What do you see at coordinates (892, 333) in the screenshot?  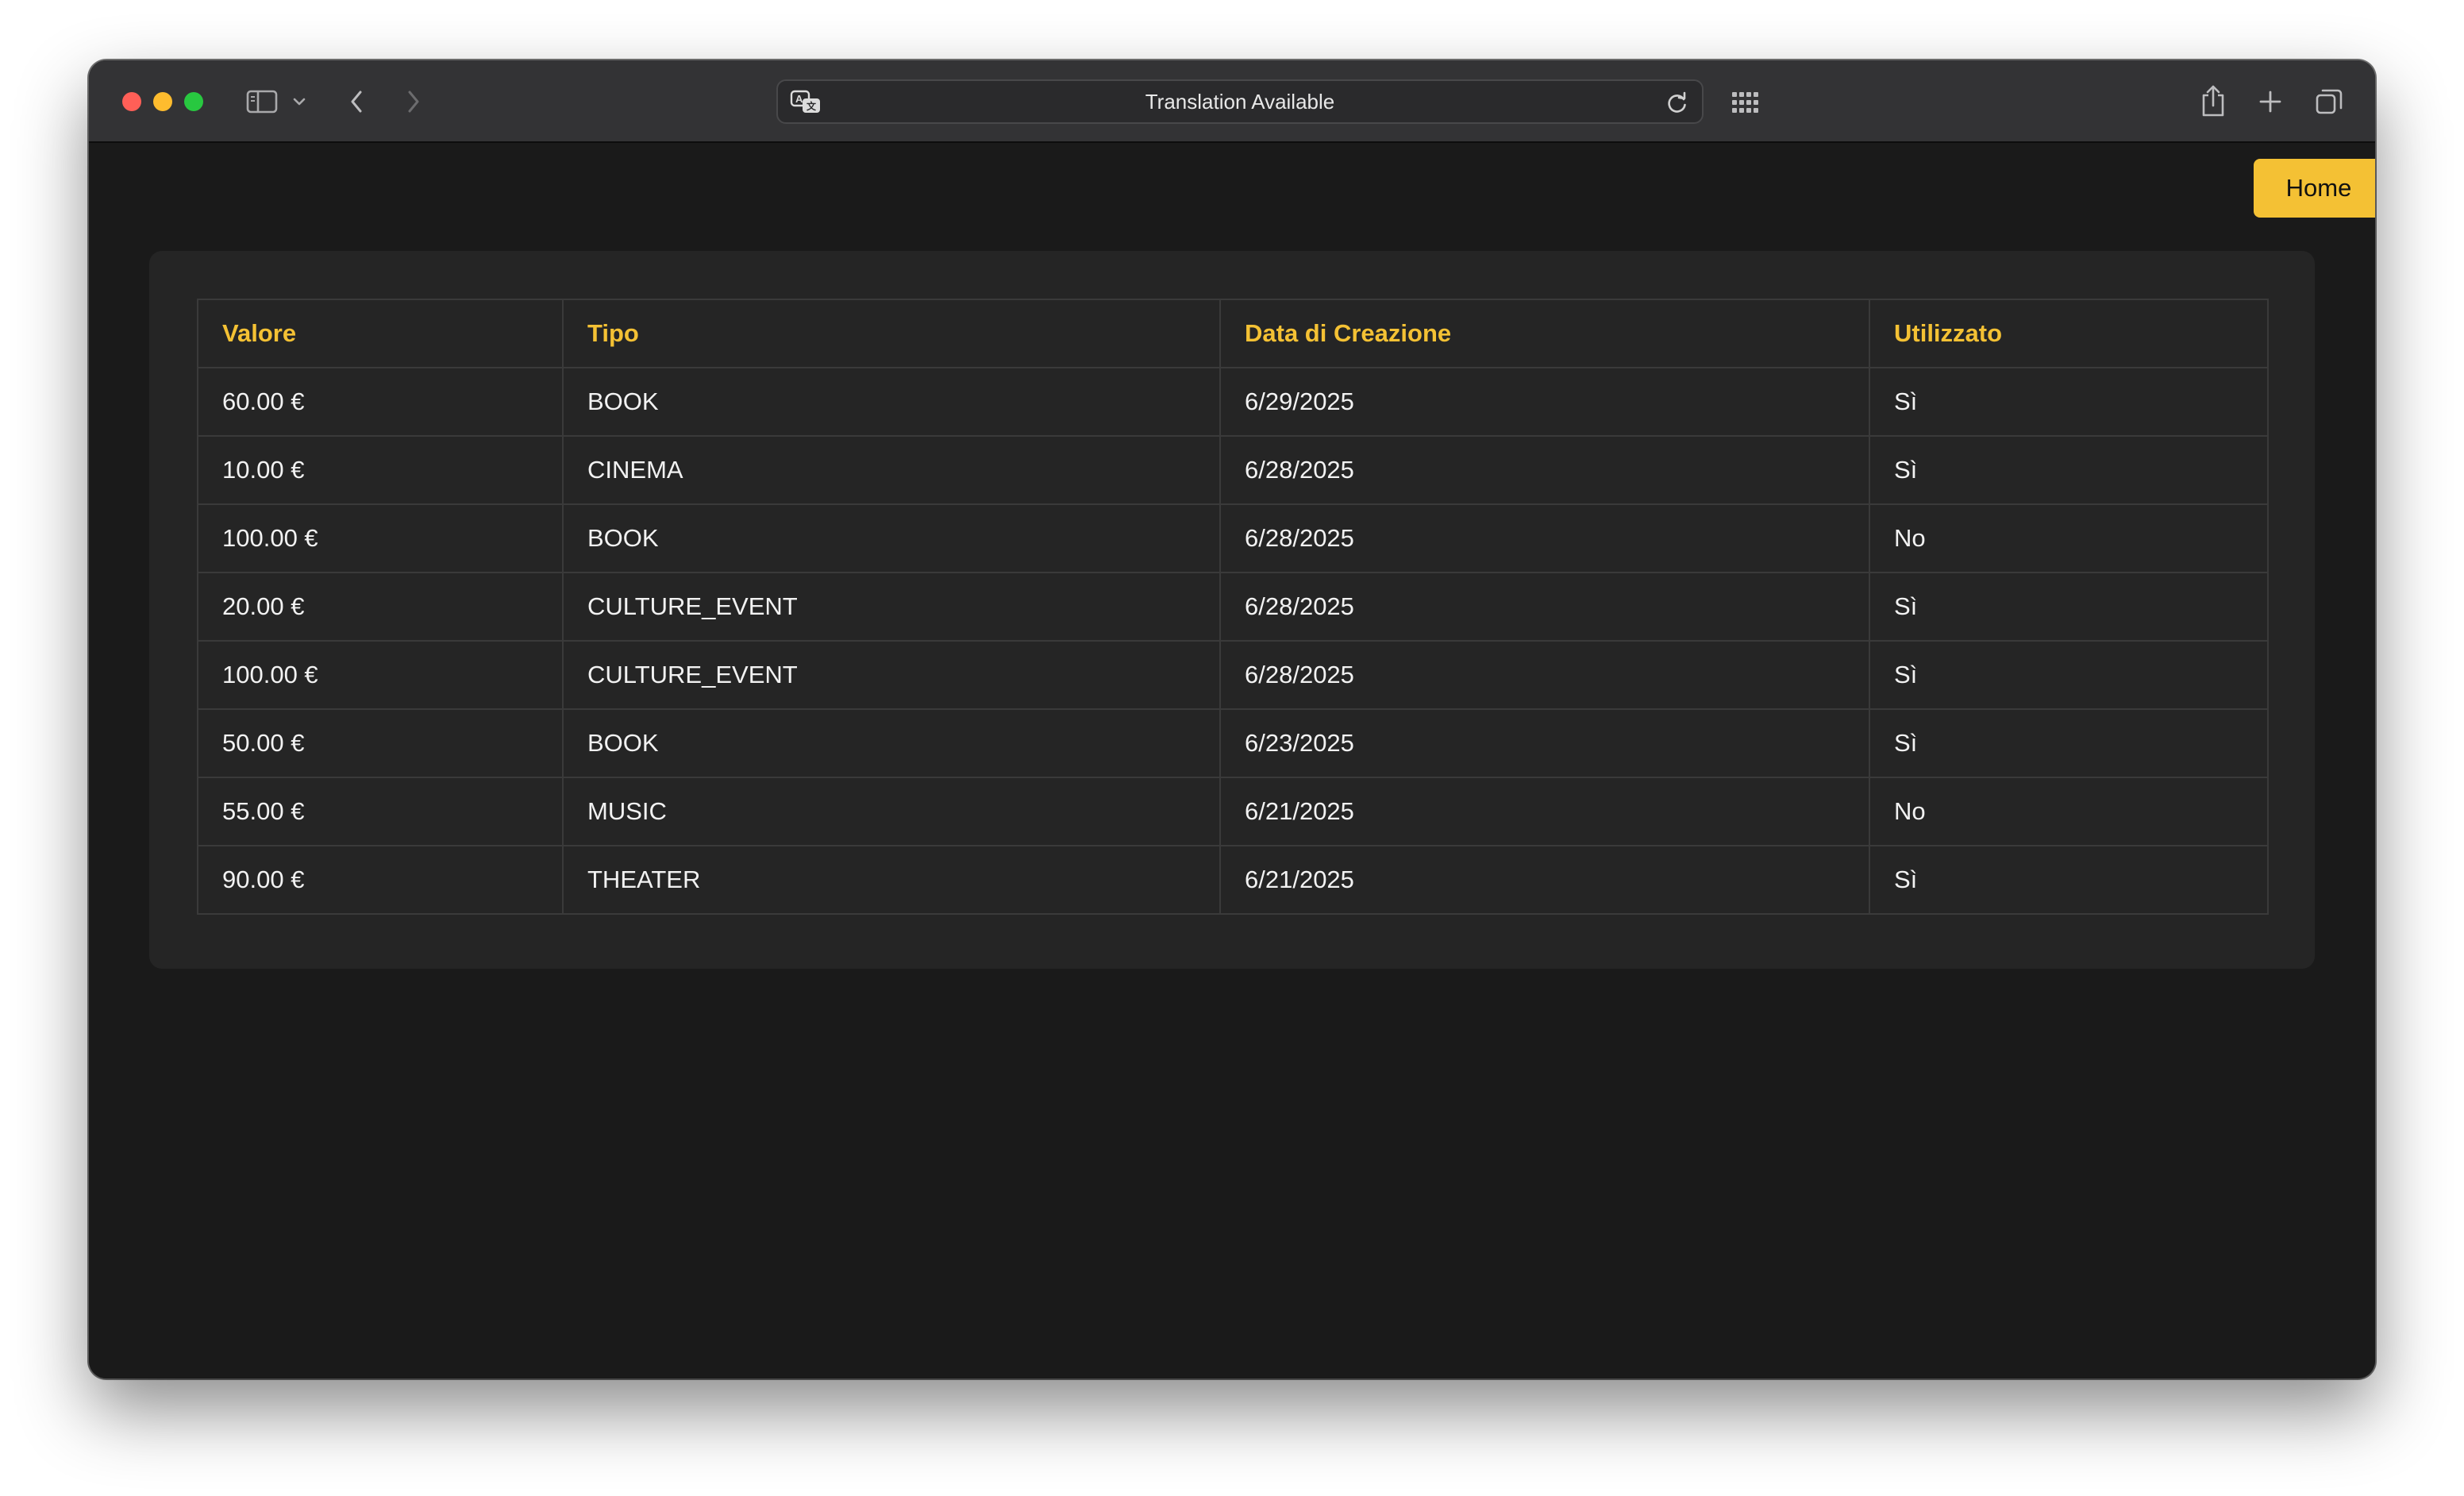 I see `column-header-tipo: Tipo` at bounding box center [892, 333].